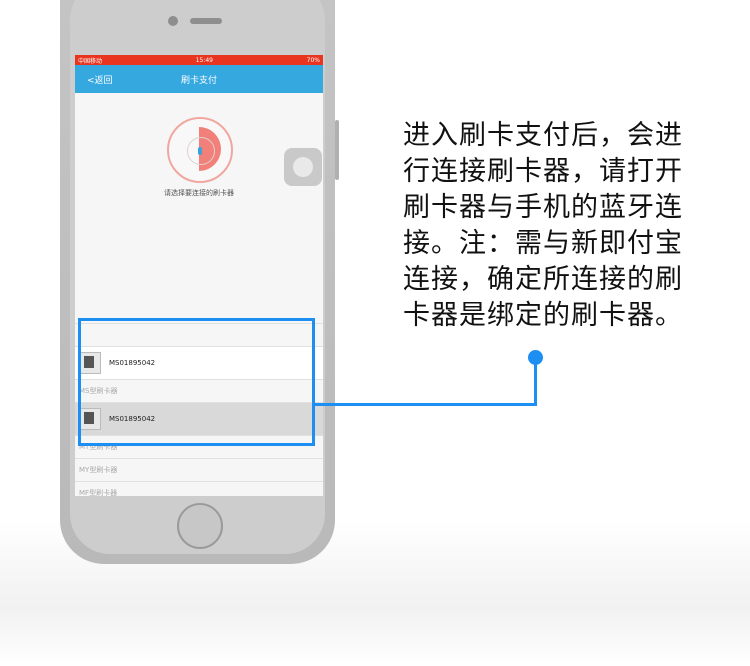  Describe the element at coordinates (313, 60) in the screenshot. I see `battery-label: 70%` at that location.